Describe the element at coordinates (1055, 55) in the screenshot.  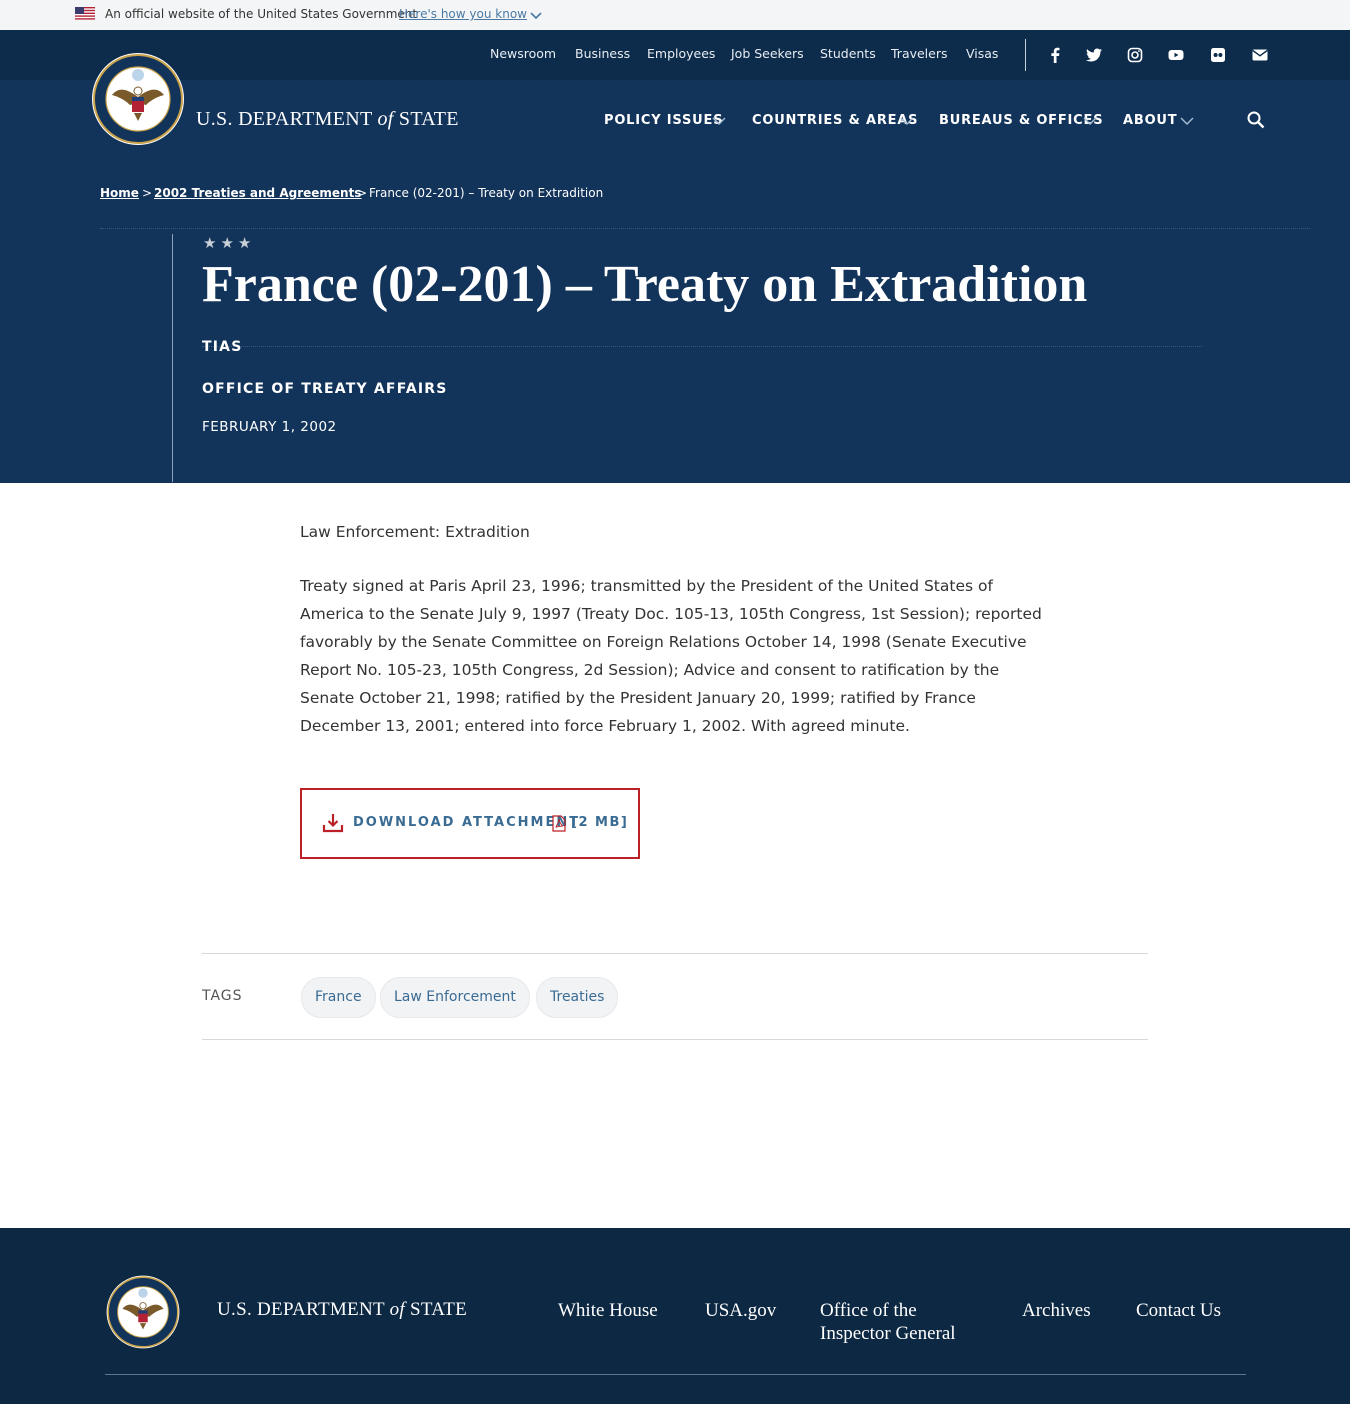
I see `facebook-icon` at that location.